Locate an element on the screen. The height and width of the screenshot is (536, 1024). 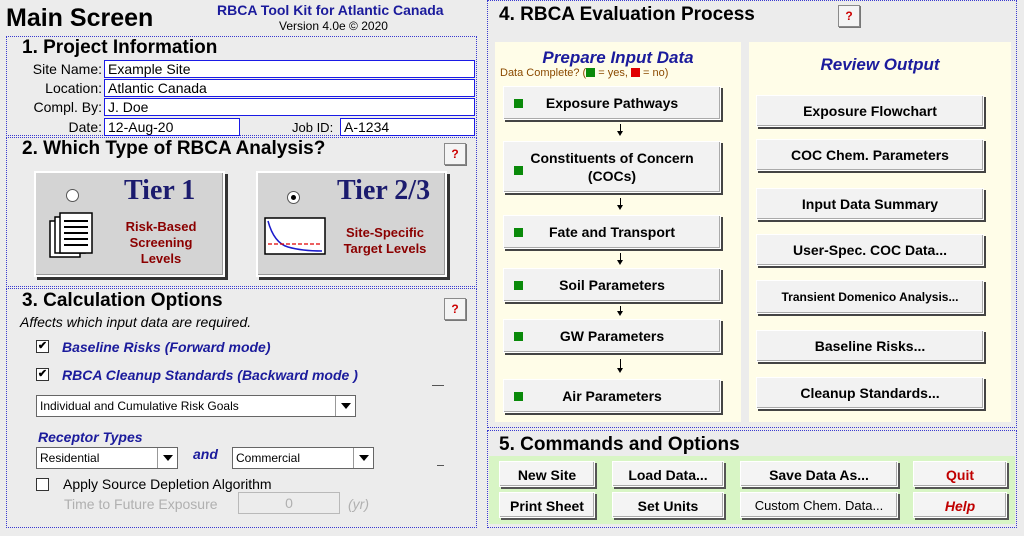
decay-curve-icon is located at coordinates (295, 236).